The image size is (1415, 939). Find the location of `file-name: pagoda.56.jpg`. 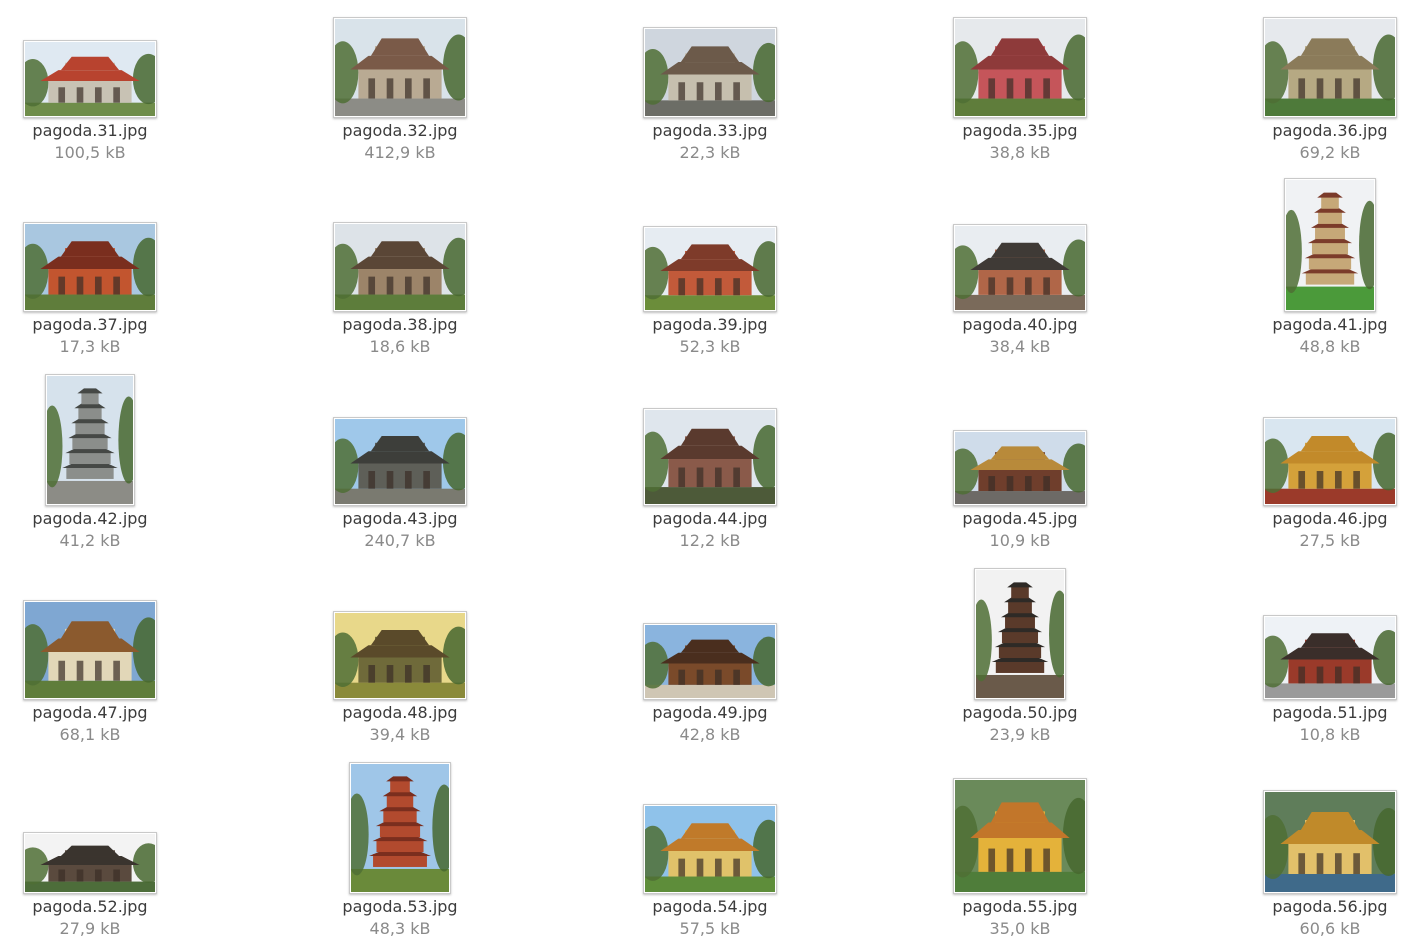

file-name: pagoda.56.jpg is located at coordinates (1322, 907).